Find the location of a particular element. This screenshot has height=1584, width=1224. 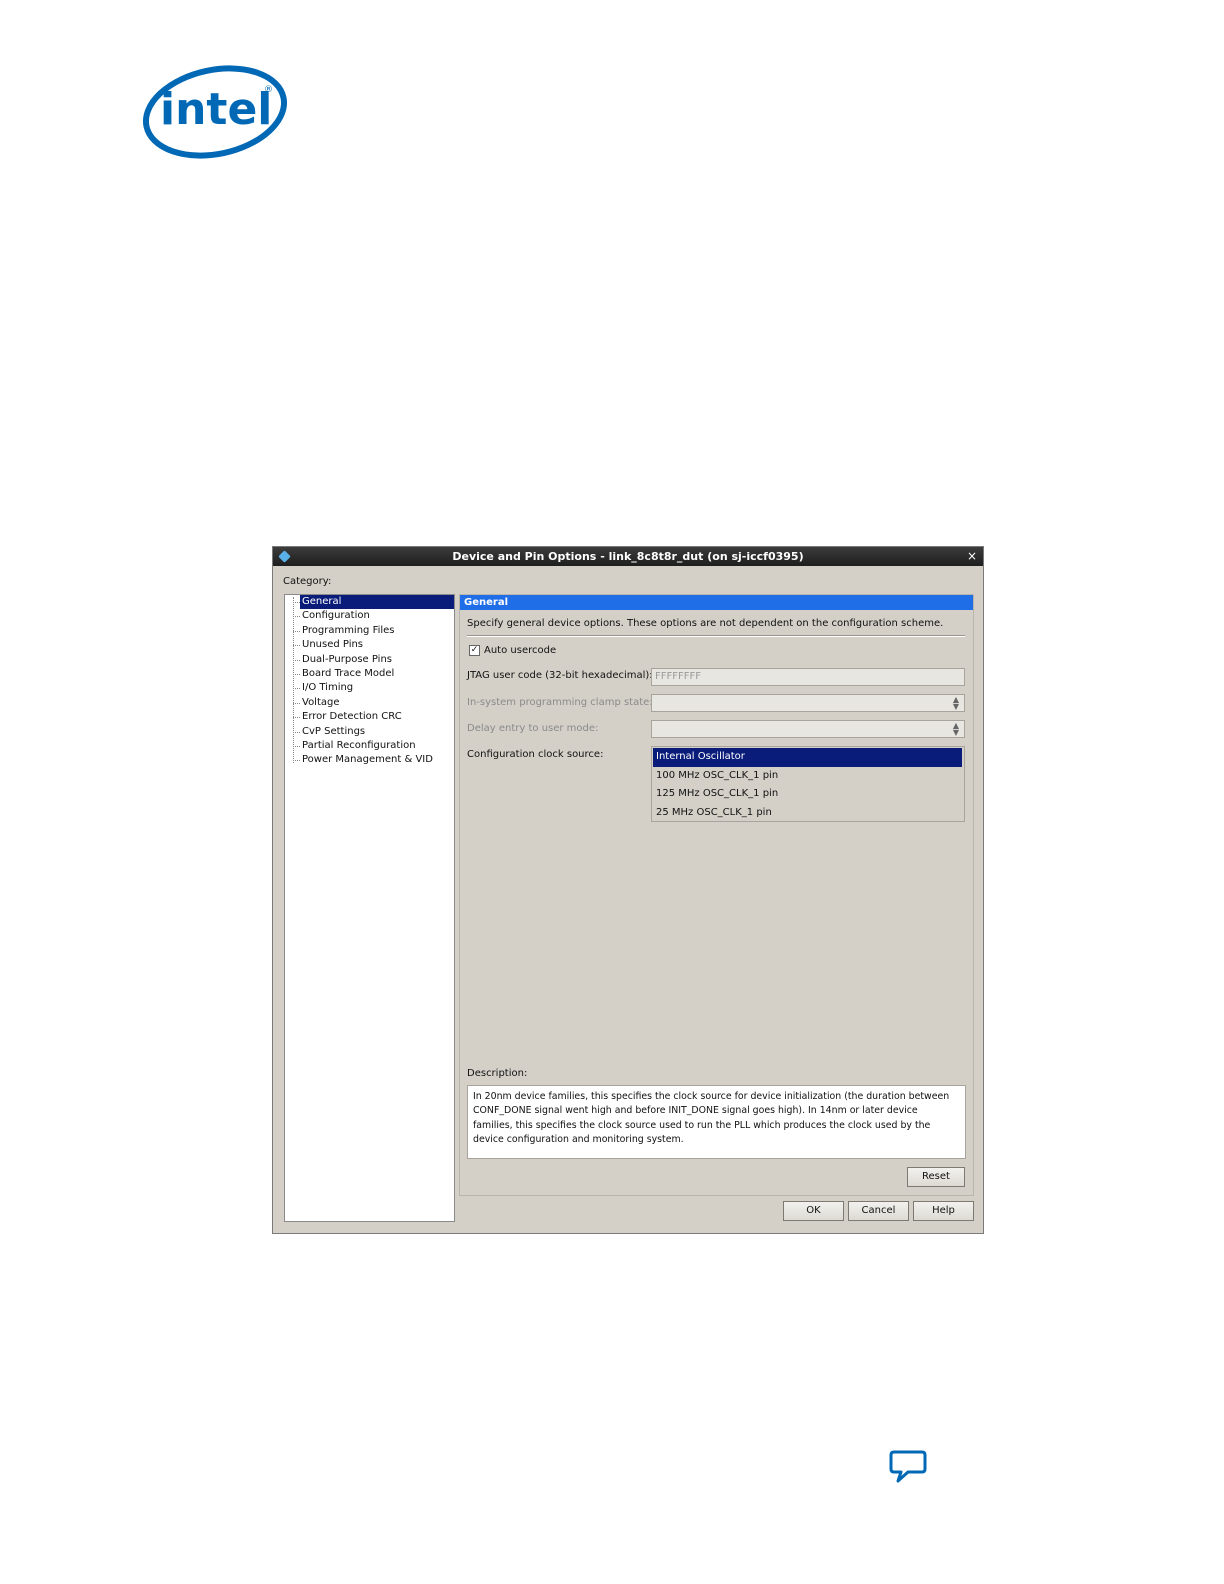

delay-entry-label: Delay entry to user mode: is located at coordinates (533, 728).